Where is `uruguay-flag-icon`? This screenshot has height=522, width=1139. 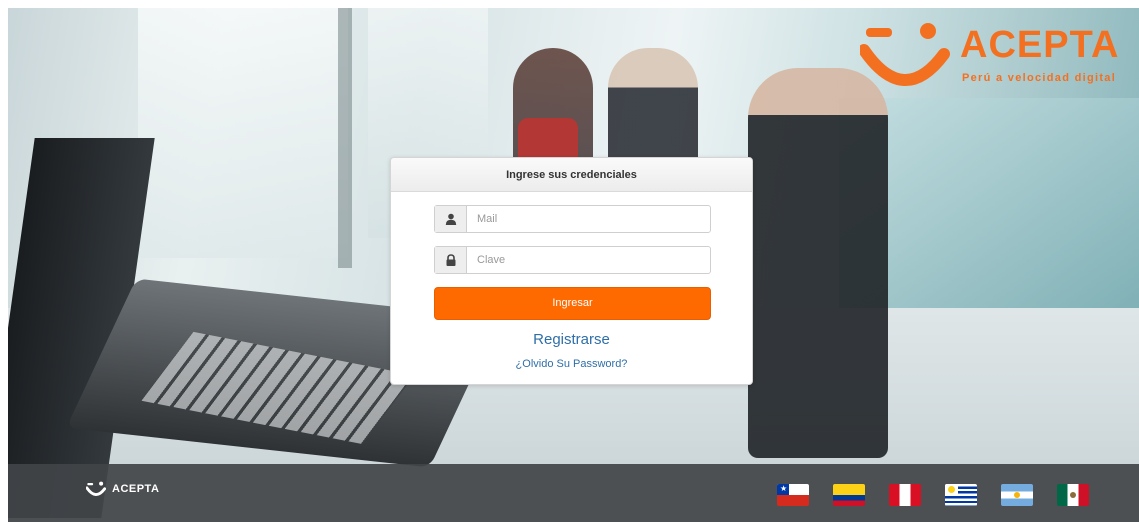 uruguay-flag-icon is located at coordinates (961, 495).